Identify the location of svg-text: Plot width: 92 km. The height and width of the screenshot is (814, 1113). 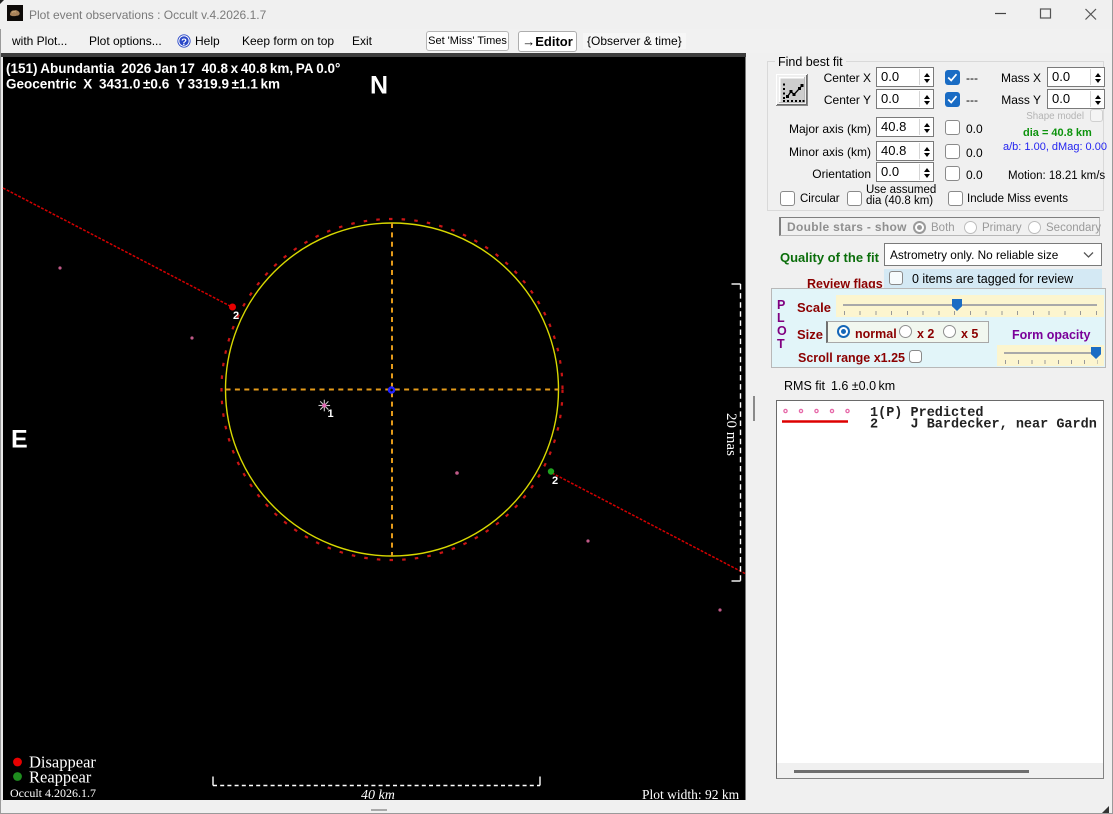
(691, 794).